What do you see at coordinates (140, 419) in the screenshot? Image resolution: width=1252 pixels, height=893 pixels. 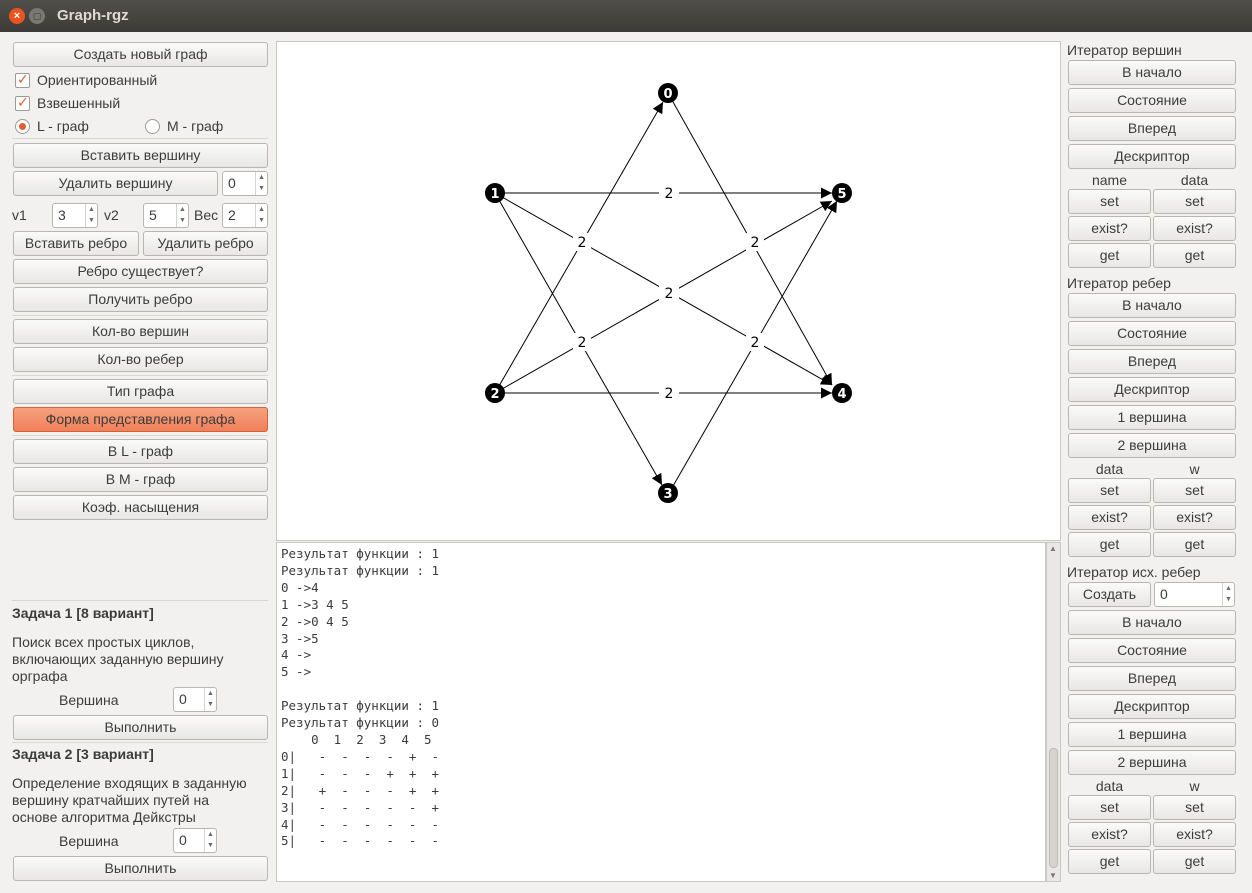 I see `graph-form-button: Форма представления графа` at bounding box center [140, 419].